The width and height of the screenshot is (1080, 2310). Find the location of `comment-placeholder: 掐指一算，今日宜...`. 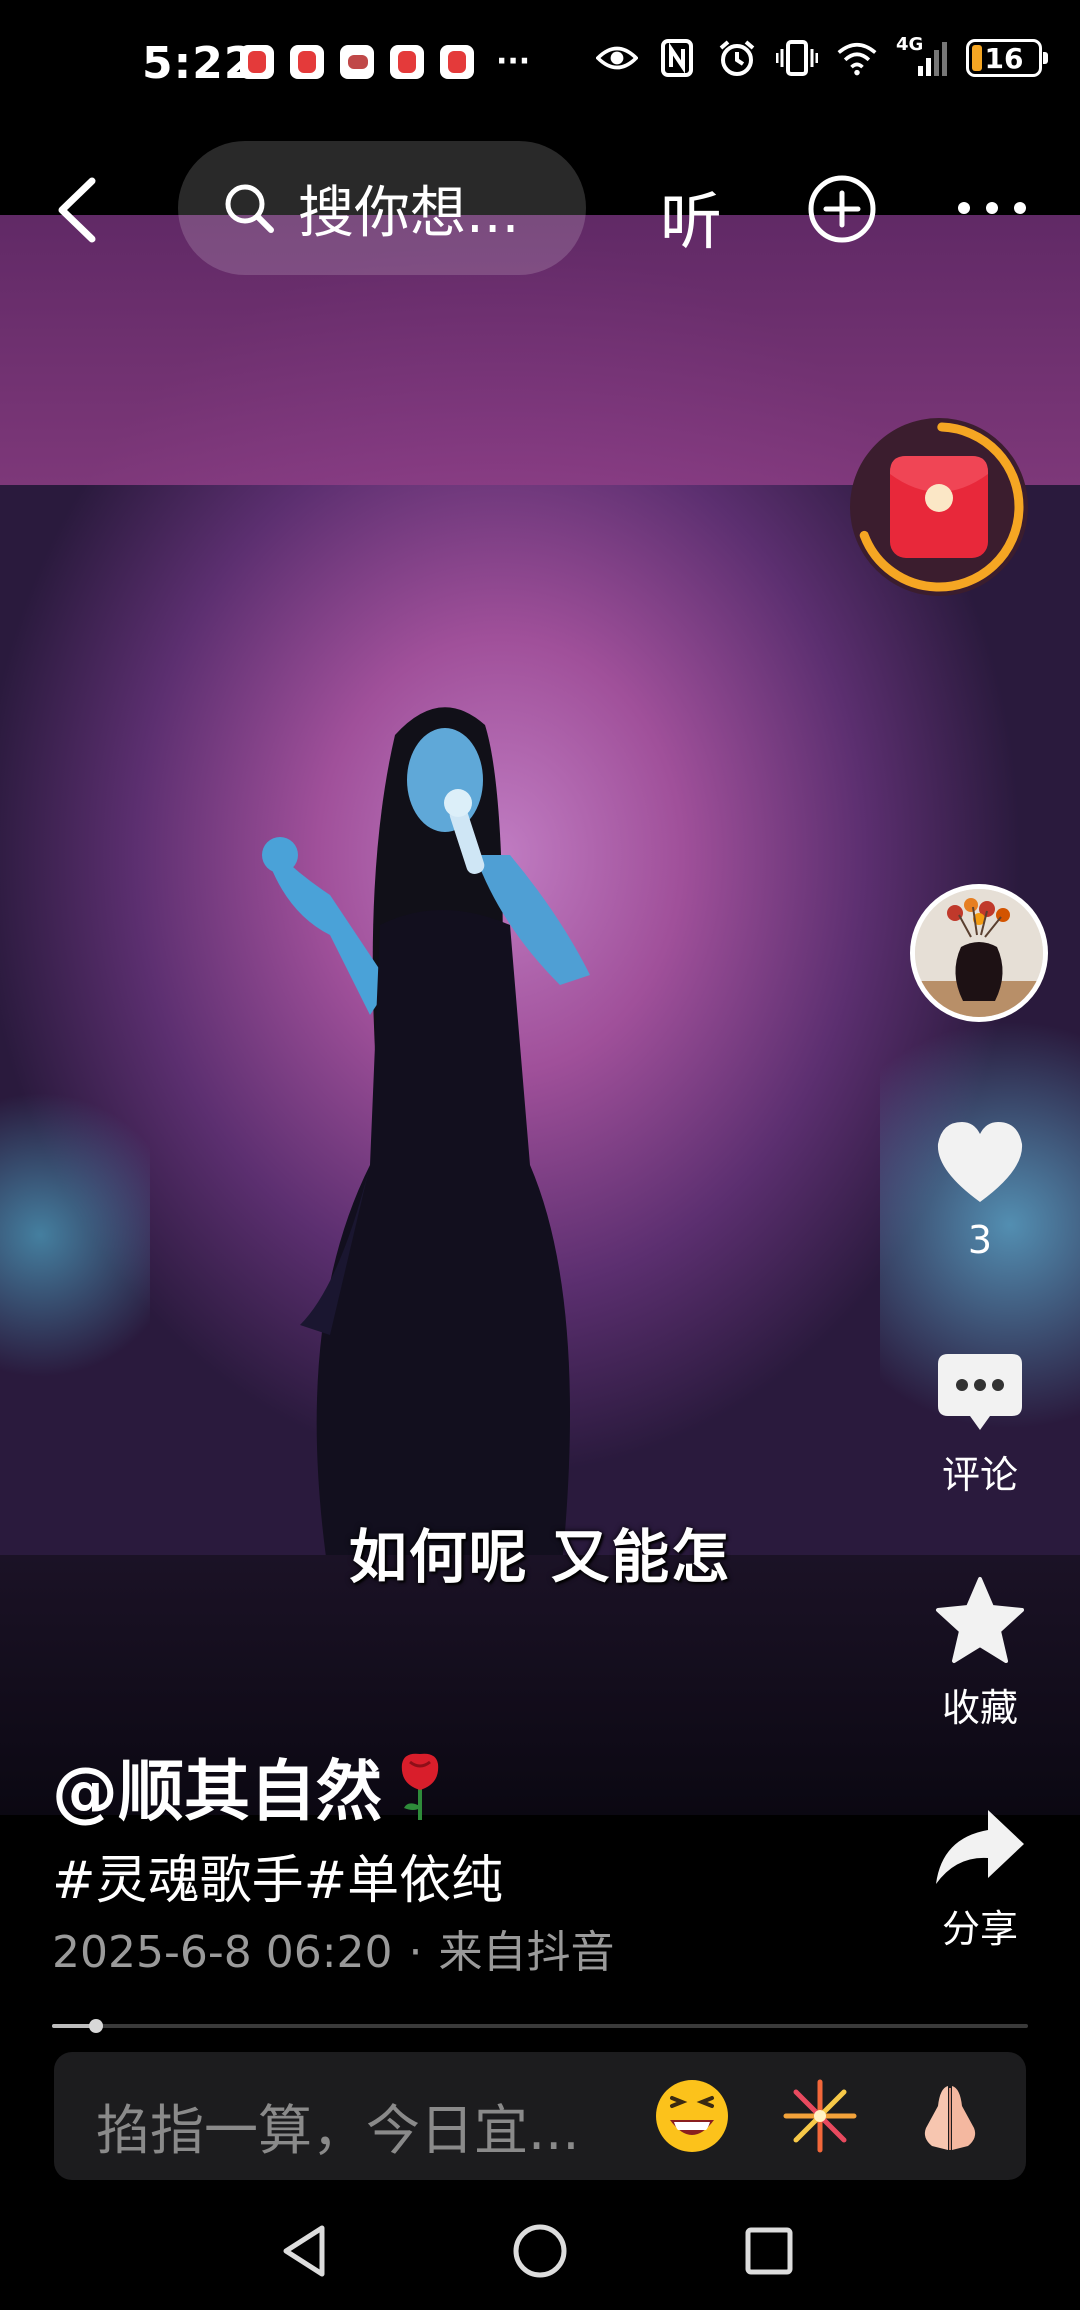

comment-placeholder: 掐指一算，今日宜... is located at coordinates (338, 2130).